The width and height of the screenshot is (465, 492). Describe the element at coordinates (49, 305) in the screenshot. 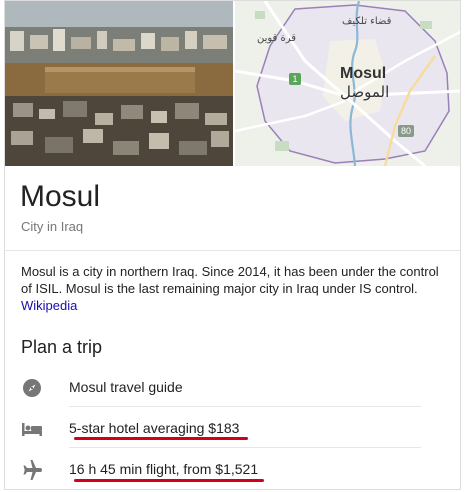

I see `wikipedia-link: Wikipedia` at that location.